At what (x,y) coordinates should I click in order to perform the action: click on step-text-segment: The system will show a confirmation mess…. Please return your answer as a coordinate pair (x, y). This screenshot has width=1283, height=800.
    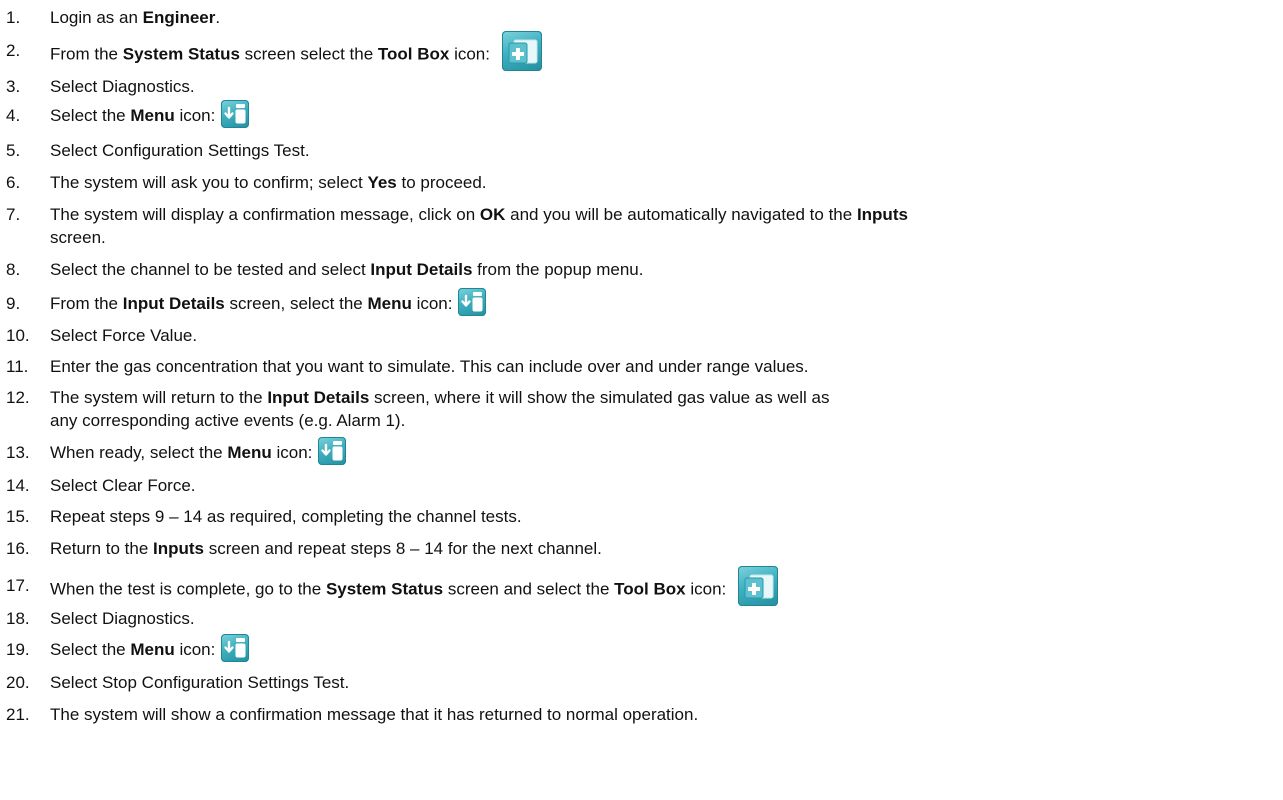
    Looking at the image, I should click on (374, 714).